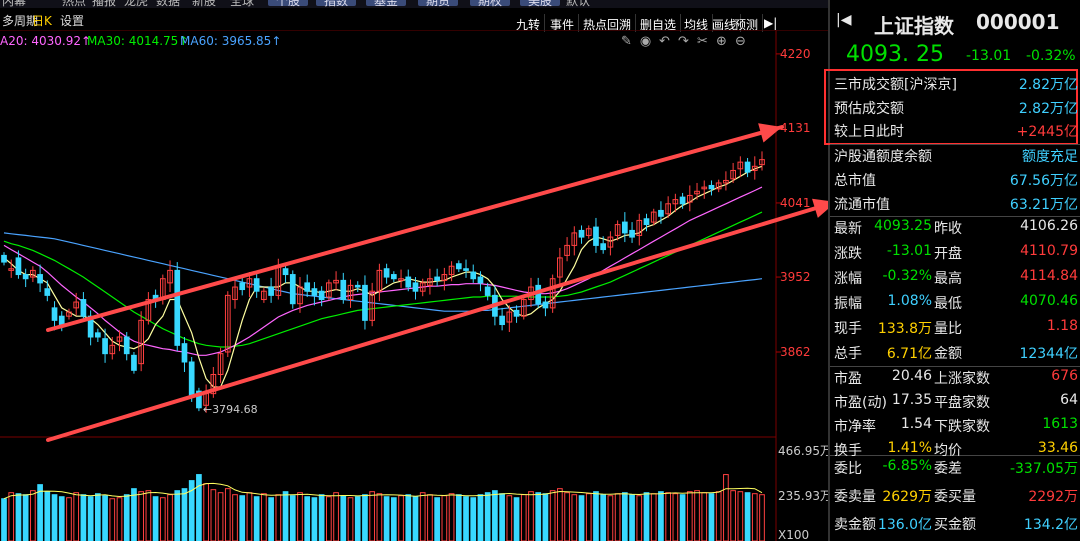 This screenshot has height=541, width=1080. Describe the element at coordinates (948, 451) in the screenshot. I see `field-label: 均价` at that location.